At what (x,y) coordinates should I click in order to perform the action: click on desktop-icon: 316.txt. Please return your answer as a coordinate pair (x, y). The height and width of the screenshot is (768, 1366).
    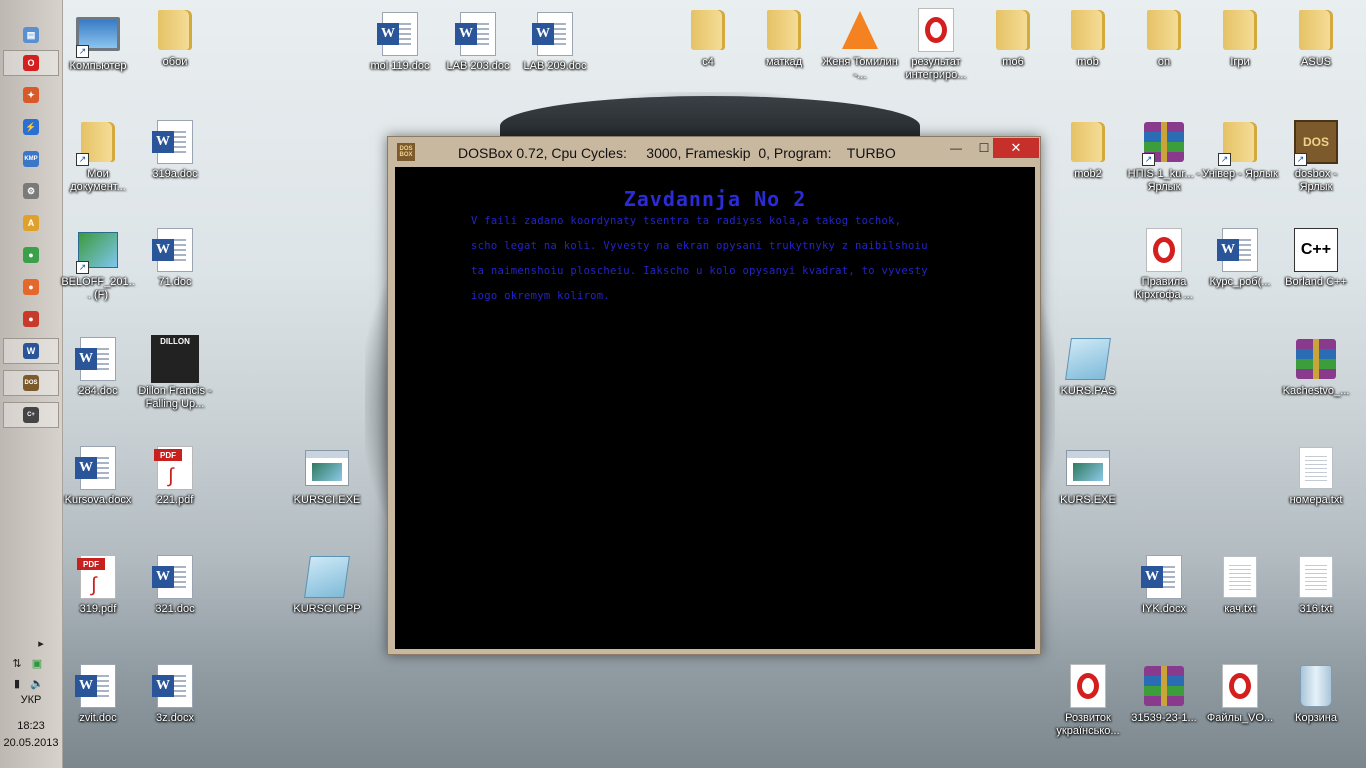
    Looking at the image, I should click on (1316, 584).